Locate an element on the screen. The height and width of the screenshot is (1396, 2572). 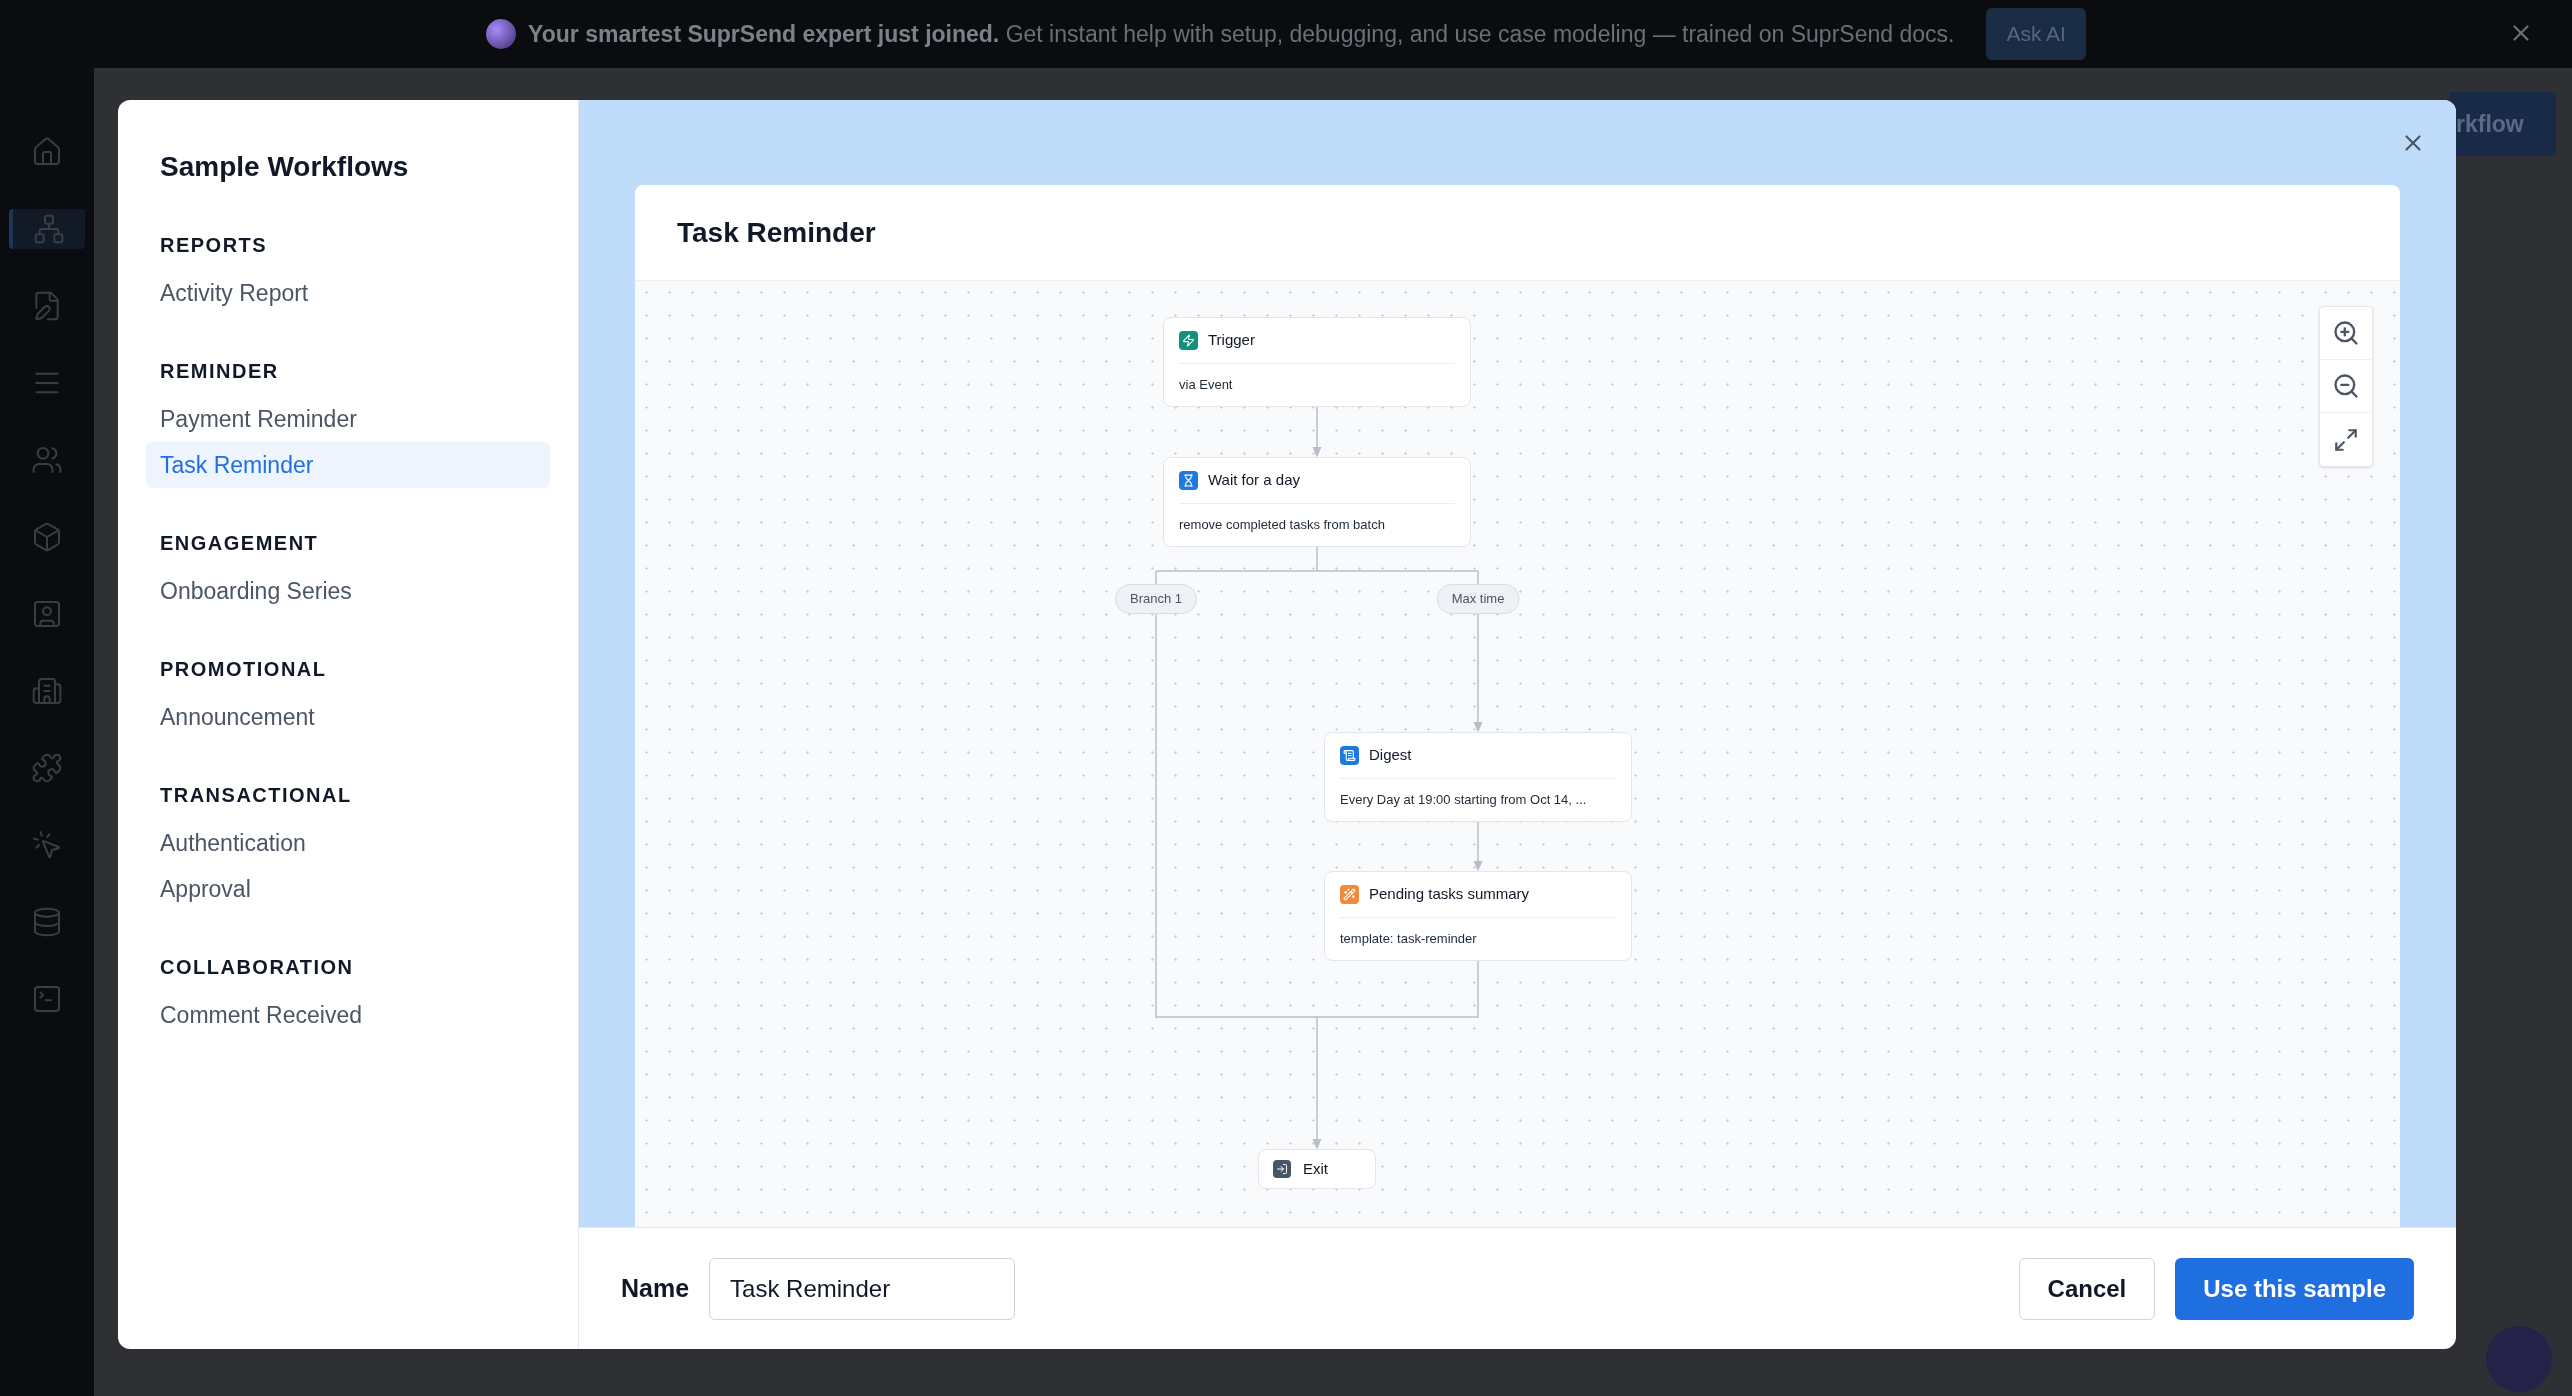
workflow-list-item: Payment Reminder is located at coordinates (348, 419).